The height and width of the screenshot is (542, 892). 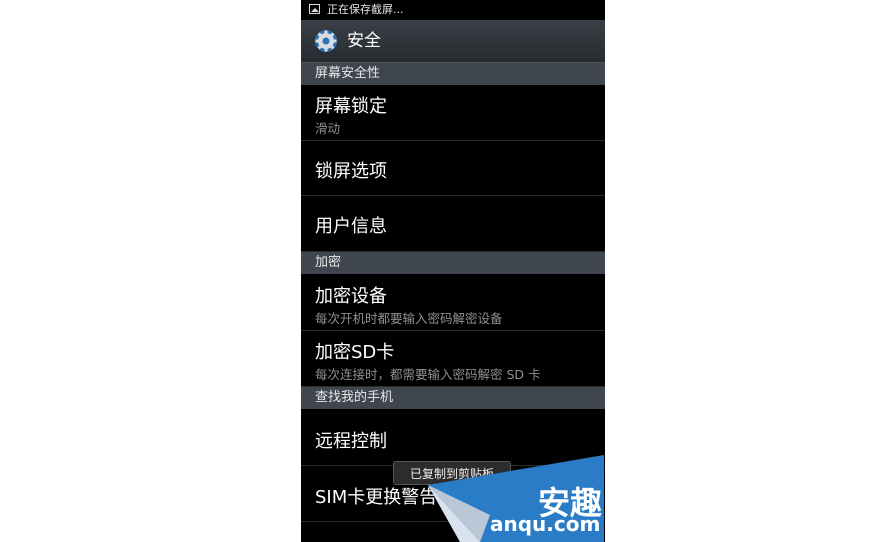 What do you see at coordinates (453, 359) in the screenshot?
I see `encrypt-sd-card-item: 加密SD卡 每次连接时，都需要输入密码解密 SD 卡` at bounding box center [453, 359].